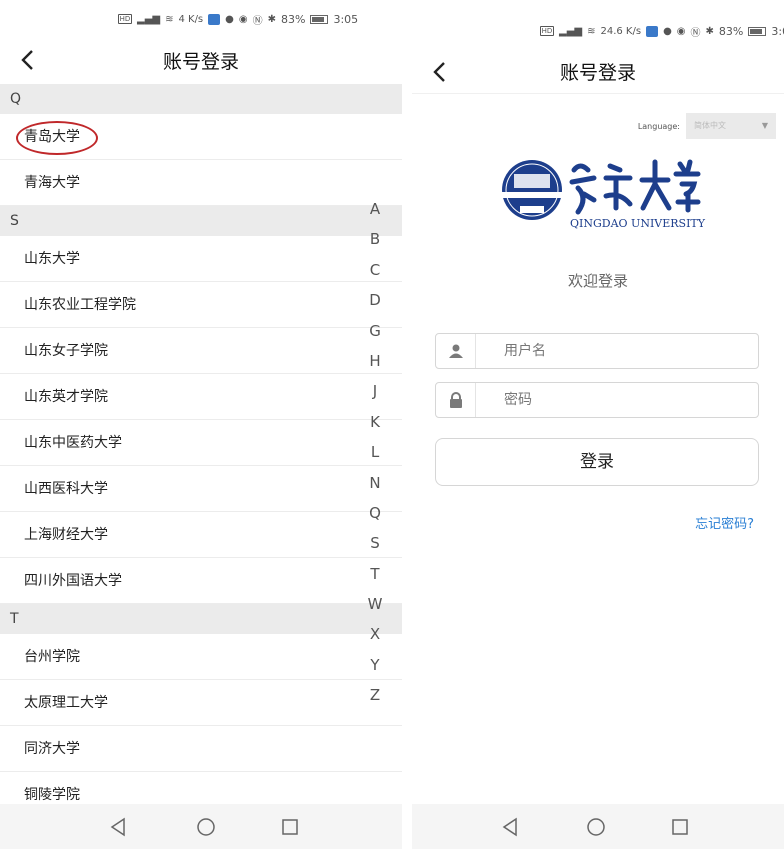 The height and width of the screenshot is (849, 784). I want to click on list-item-label: 山东中医药大学, so click(73, 443).